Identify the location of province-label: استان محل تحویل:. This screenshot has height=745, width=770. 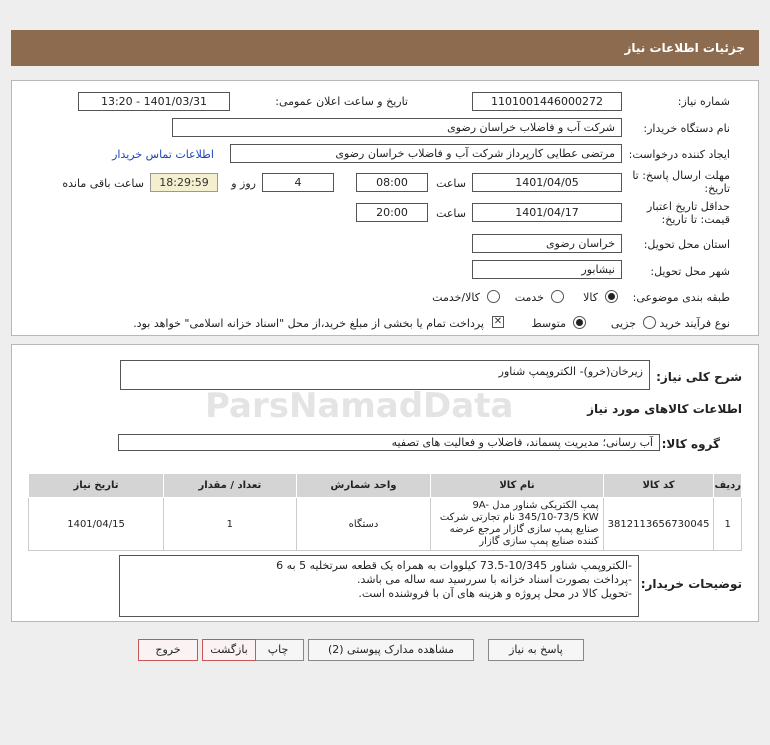
(686, 244).